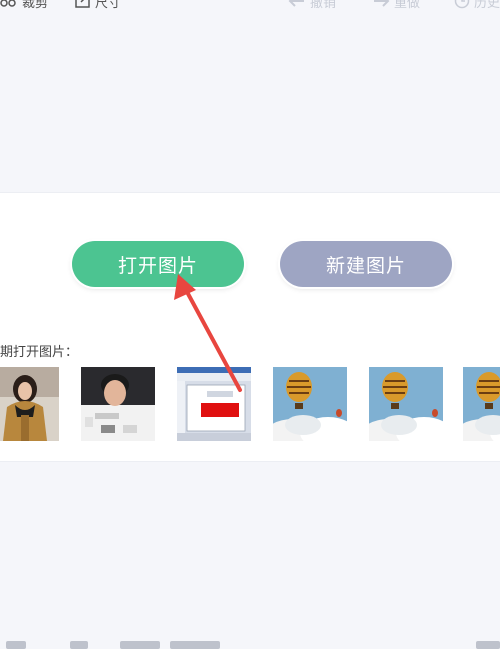  I want to click on open-image-button: 打开图片, so click(158, 264).